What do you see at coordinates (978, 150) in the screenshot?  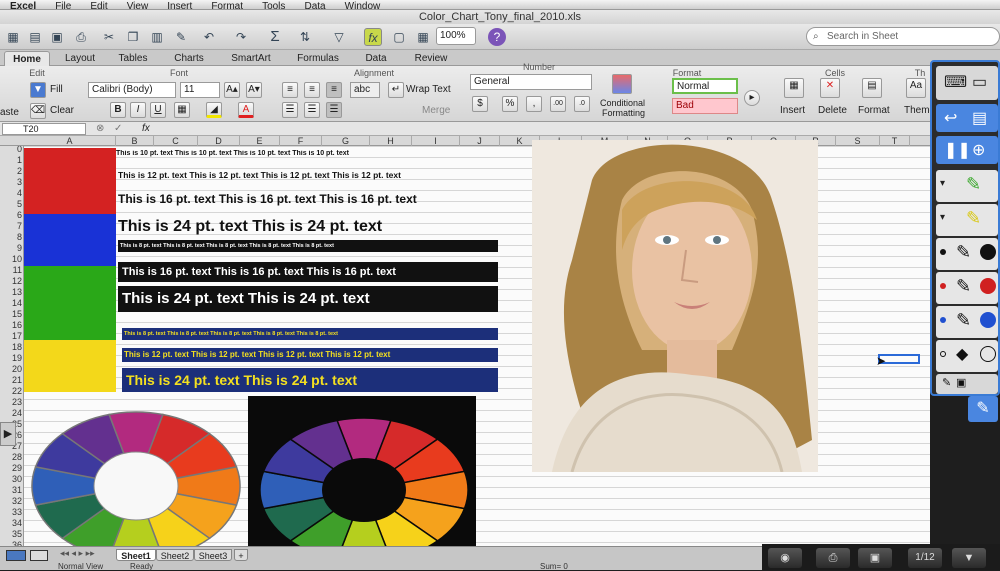 I see `zoom-icon: ⊕` at bounding box center [978, 150].